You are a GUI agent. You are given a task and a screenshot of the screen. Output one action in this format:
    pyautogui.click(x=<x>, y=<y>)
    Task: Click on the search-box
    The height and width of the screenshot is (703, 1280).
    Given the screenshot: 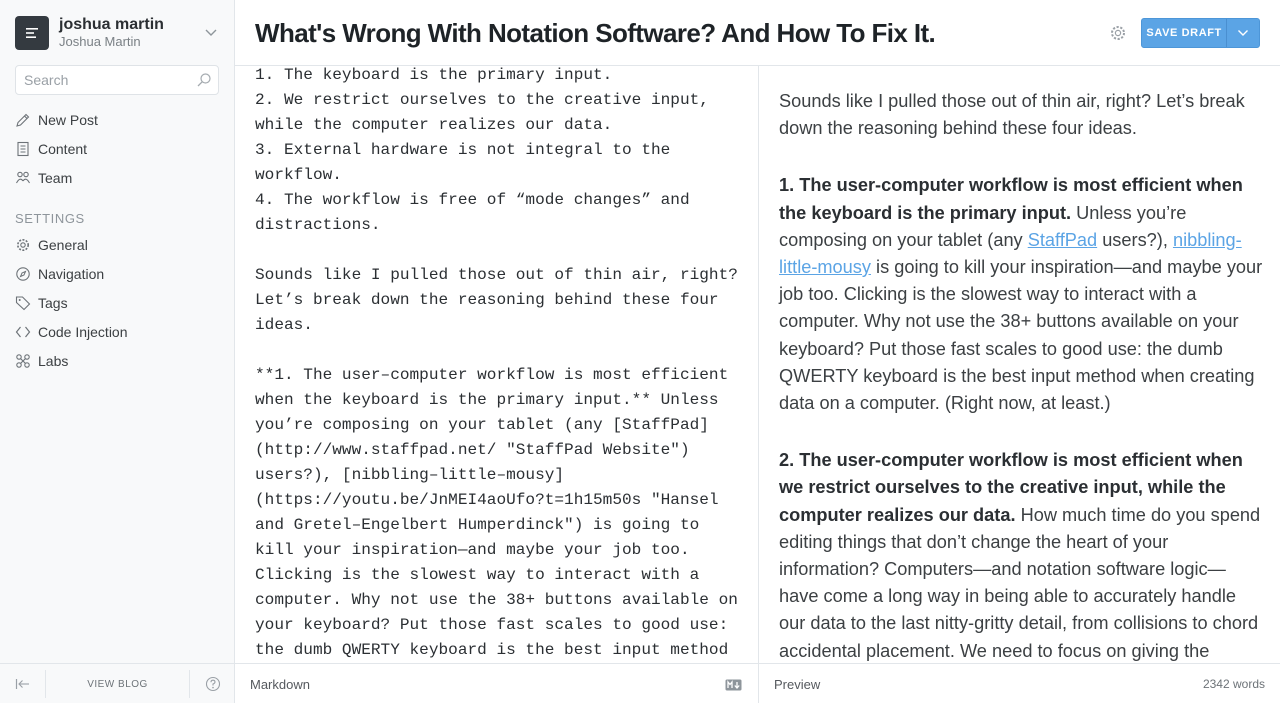 What is the action you would take?
    pyautogui.click(x=117, y=80)
    